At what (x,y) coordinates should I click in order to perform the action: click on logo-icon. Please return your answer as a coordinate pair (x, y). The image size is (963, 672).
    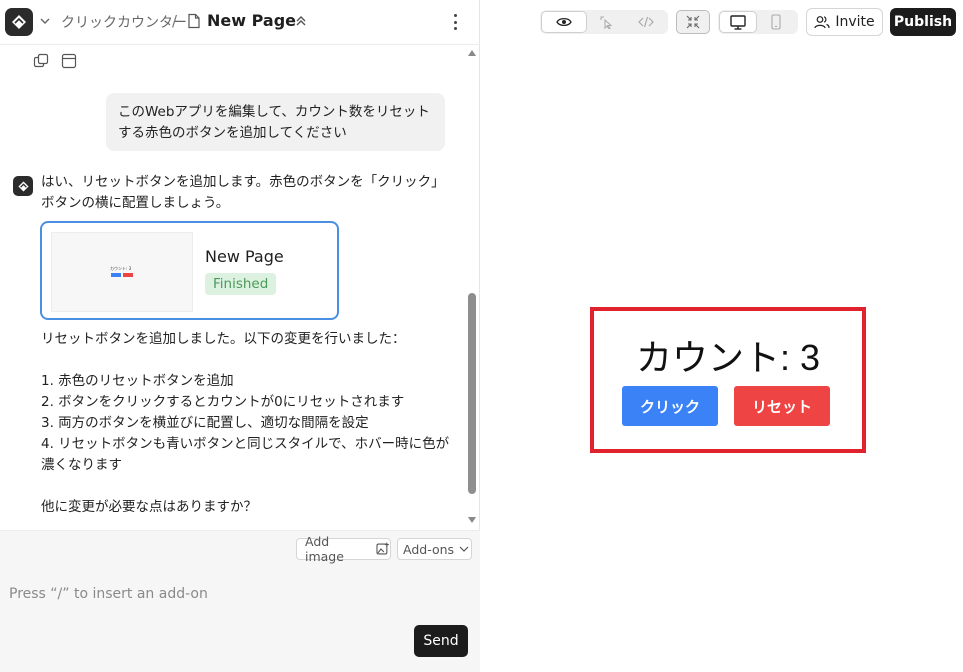
    Looking at the image, I should click on (19, 22).